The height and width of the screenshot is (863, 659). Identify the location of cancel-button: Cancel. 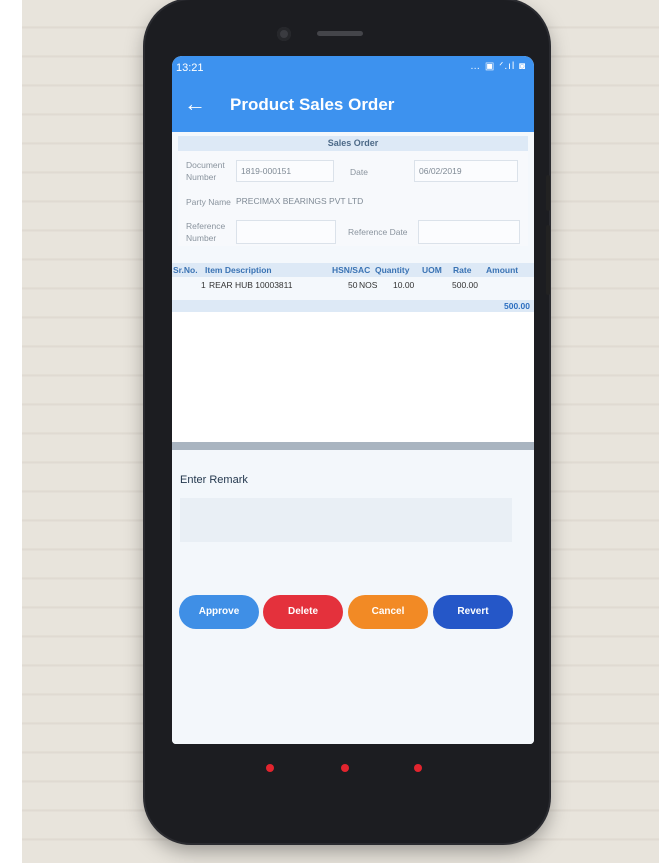
(388, 612).